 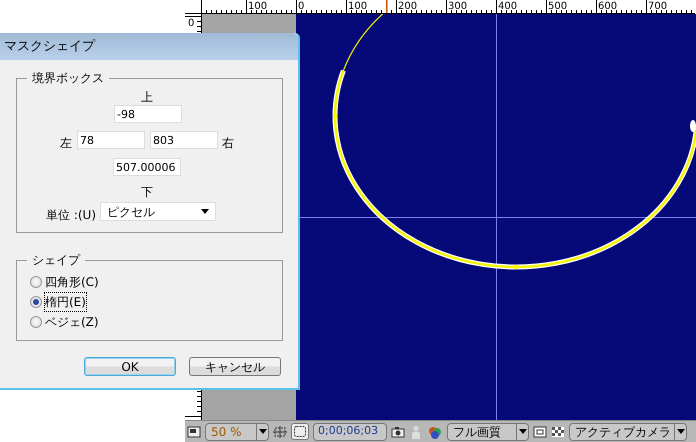 What do you see at coordinates (66, 143) in the screenshot?
I see `field-label: 左` at bounding box center [66, 143].